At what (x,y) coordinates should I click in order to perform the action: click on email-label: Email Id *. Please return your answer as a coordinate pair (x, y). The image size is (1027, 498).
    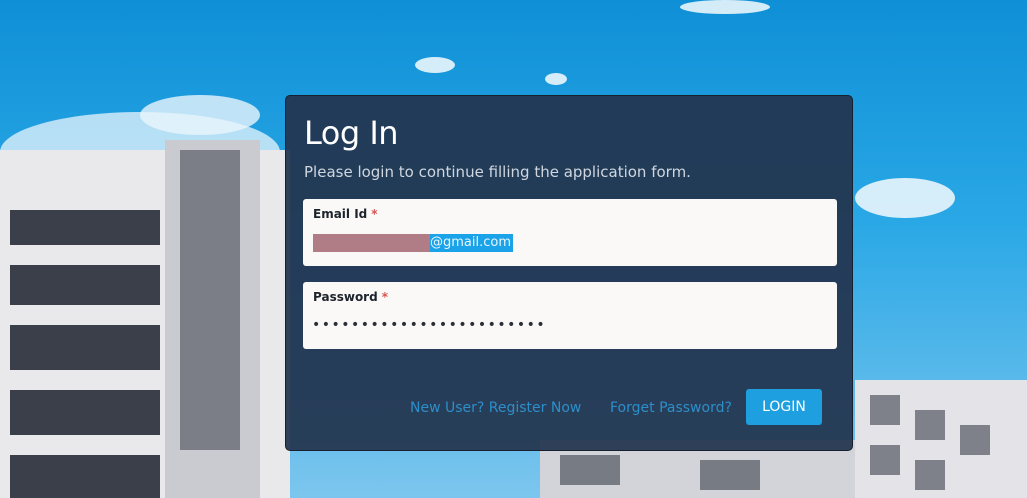
    Looking at the image, I should click on (345, 214).